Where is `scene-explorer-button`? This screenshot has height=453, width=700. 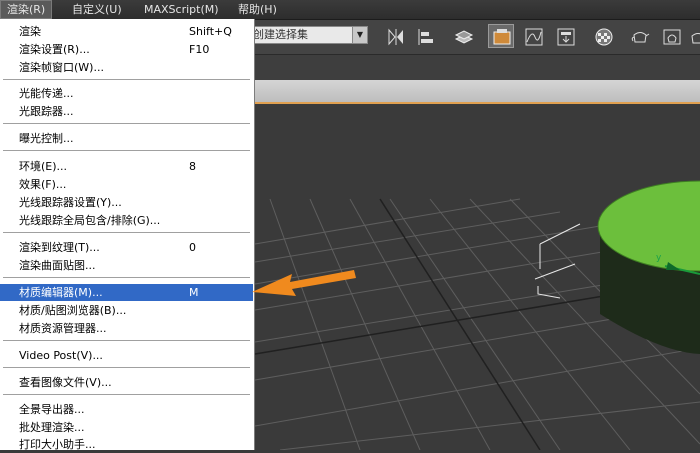 scene-explorer-button is located at coordinates (501, 36).